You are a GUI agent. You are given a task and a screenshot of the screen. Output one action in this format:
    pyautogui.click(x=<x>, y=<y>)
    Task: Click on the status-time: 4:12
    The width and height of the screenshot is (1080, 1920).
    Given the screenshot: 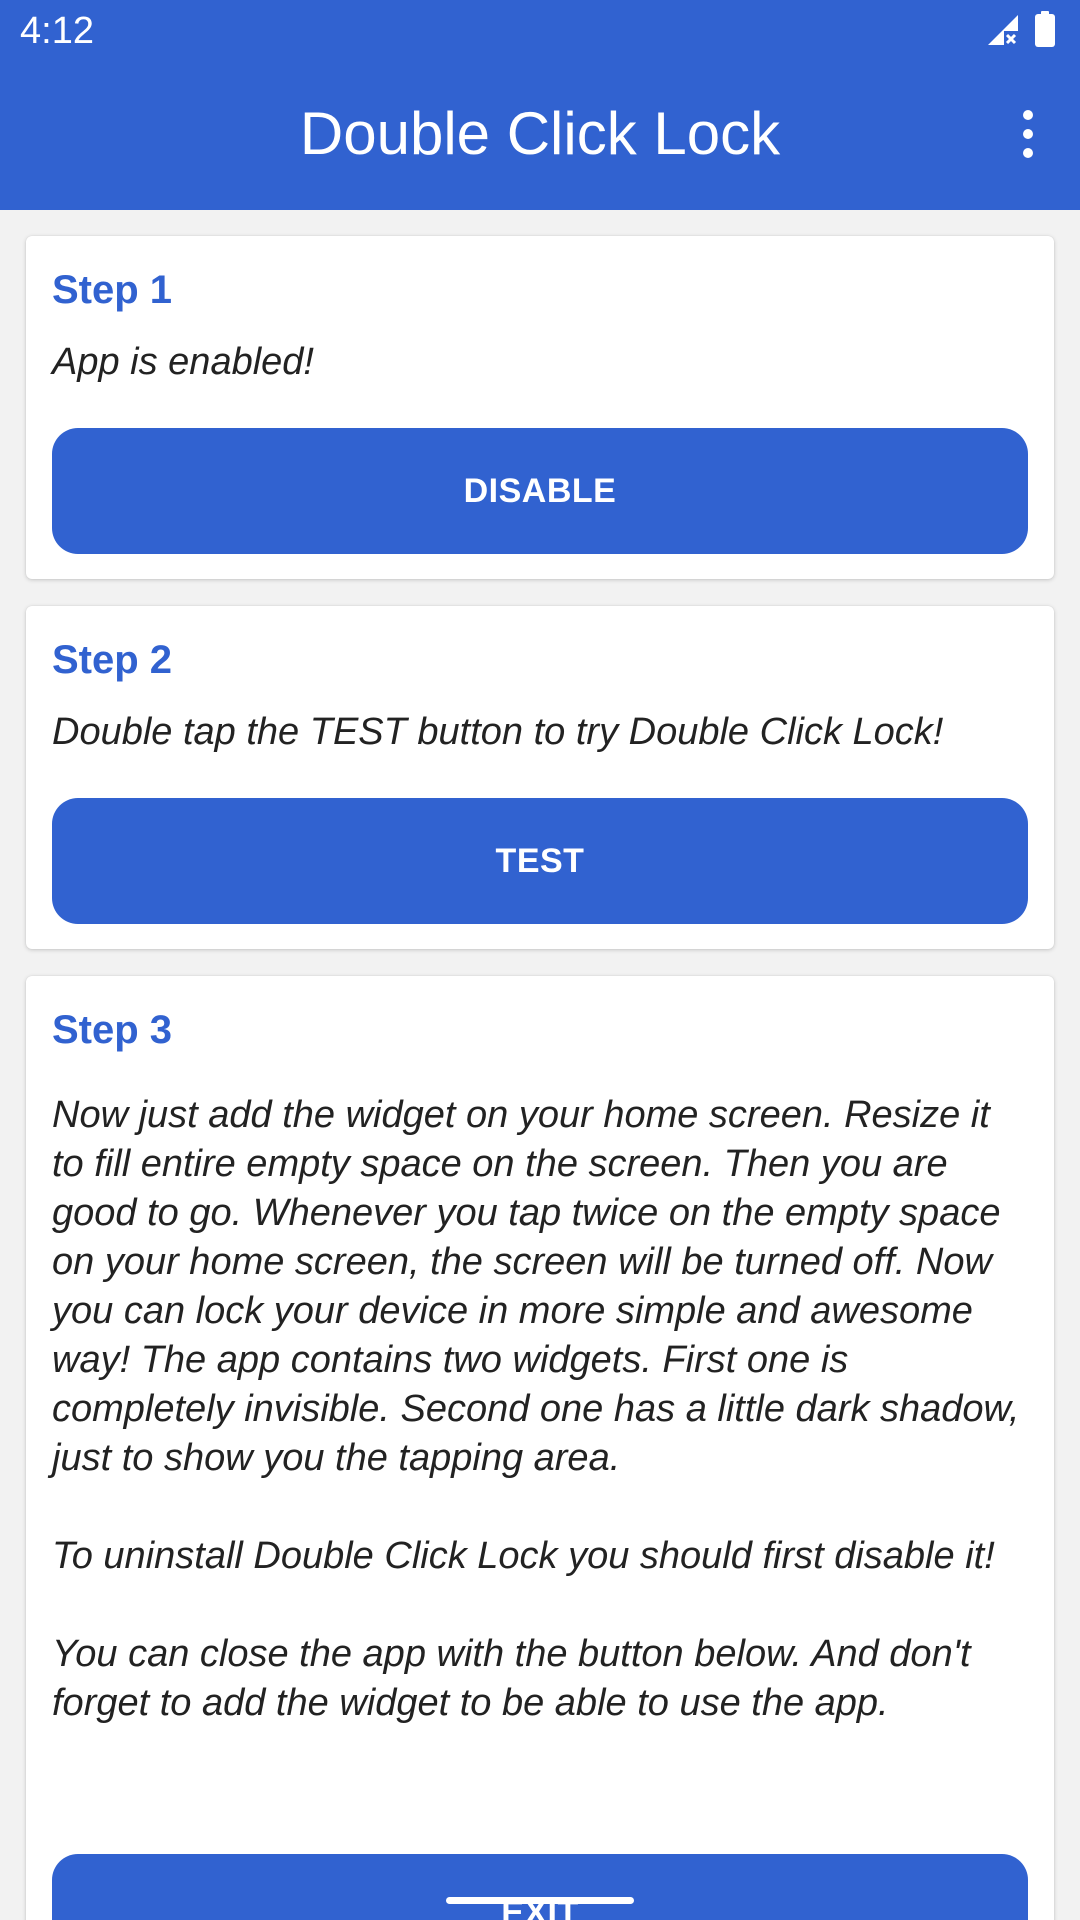 What is the action you would take?
    pyautogui.click(x=57, y=31)
    